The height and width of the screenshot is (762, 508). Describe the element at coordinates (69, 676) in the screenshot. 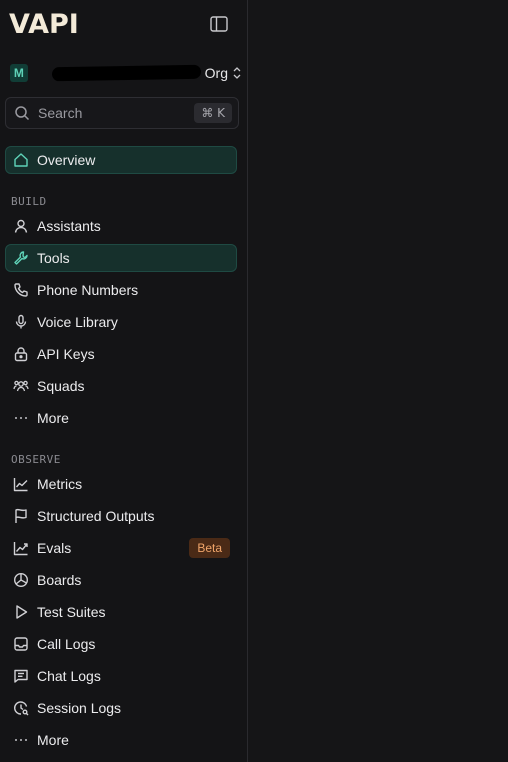

I see `nav-item-label: Chat Logs` at that location.